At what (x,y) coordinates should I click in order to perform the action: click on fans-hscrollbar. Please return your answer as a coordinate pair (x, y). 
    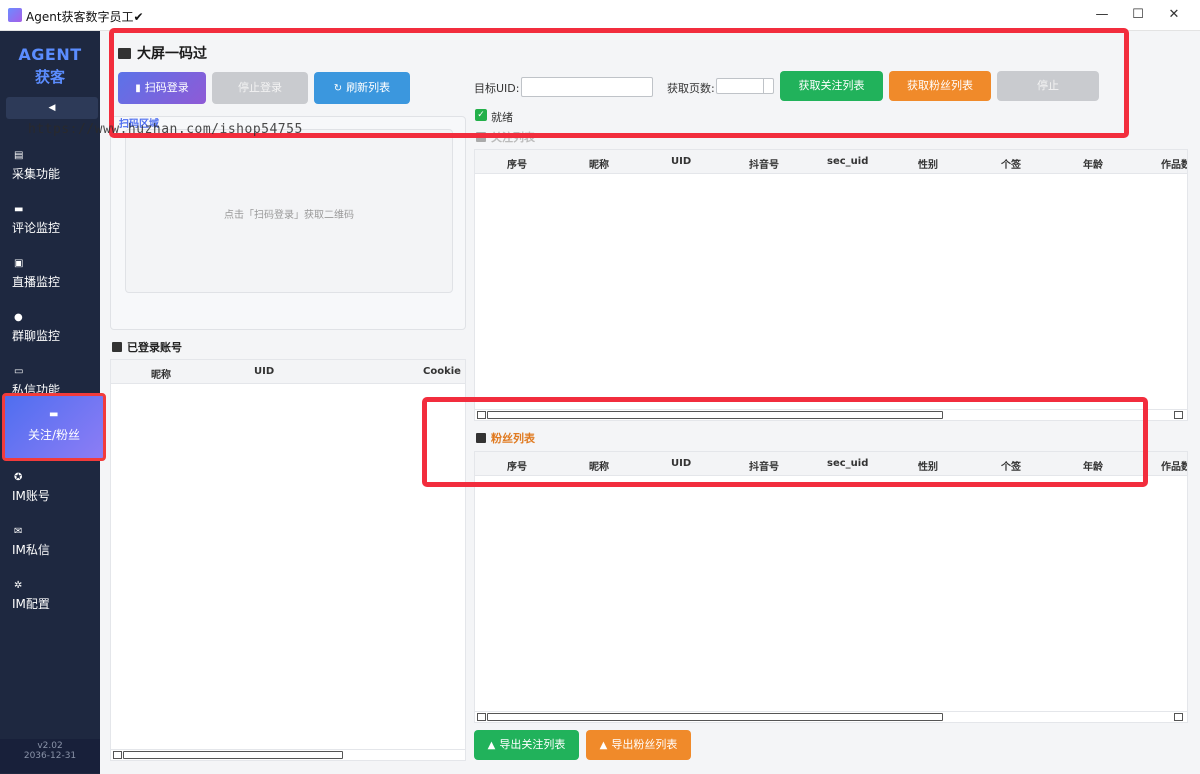
    Looking at the image, I should click on (831, 716).